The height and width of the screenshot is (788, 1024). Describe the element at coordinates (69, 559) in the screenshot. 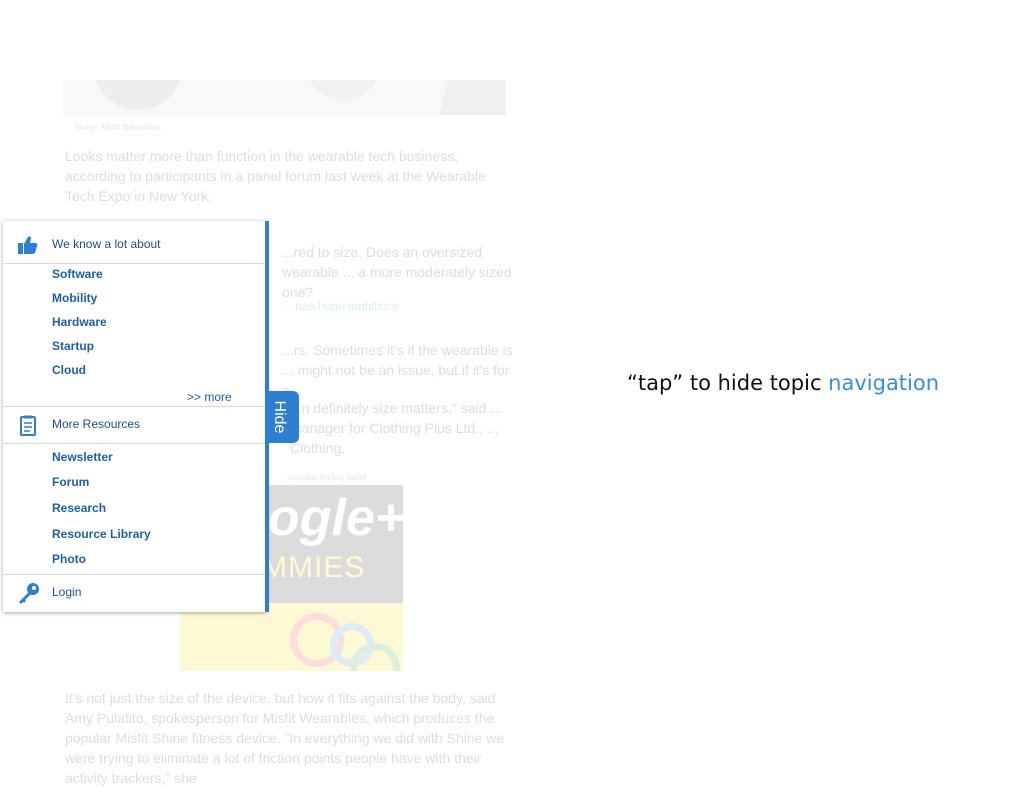

I see `nav-item-photo: Photo` at that location.